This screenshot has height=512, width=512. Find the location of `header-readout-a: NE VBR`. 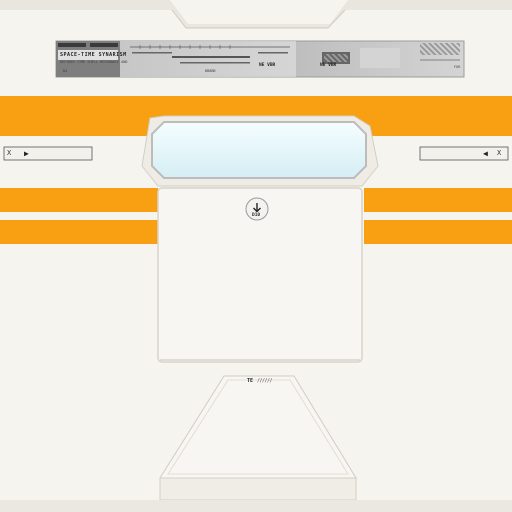

header-readout-a: NE VBR is located at coordinates (267, 65).